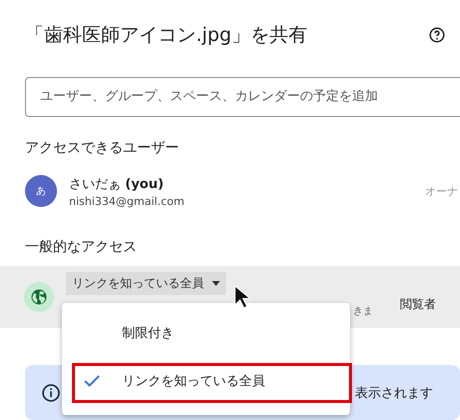 Image resolution: width=460 pixels, height=420 pixels. I want to click on check-icon, so click(92, 381).